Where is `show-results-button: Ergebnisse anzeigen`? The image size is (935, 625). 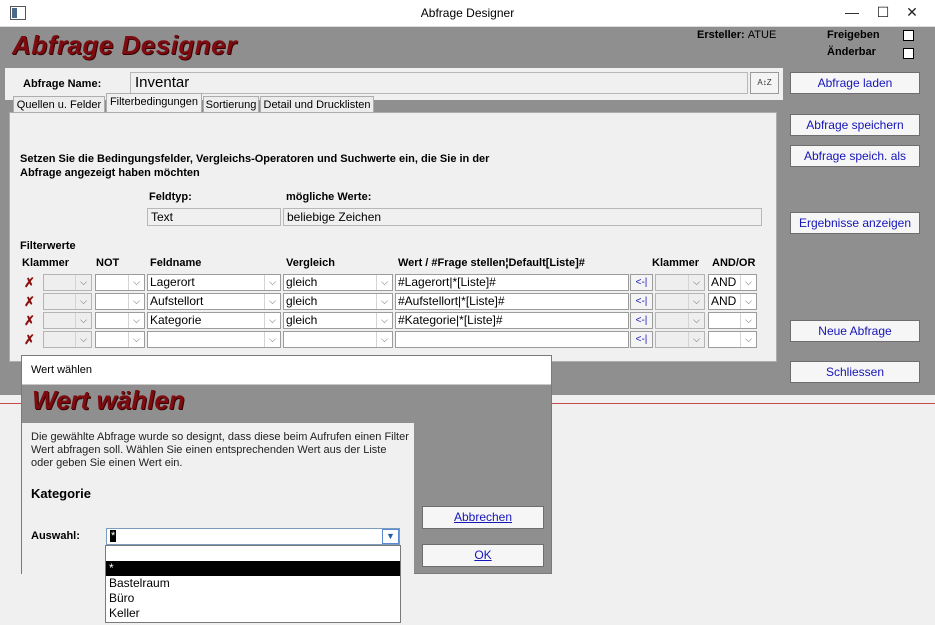 show-results-button: Ergebnisse anzeigen is located at coordinates (855, 223).